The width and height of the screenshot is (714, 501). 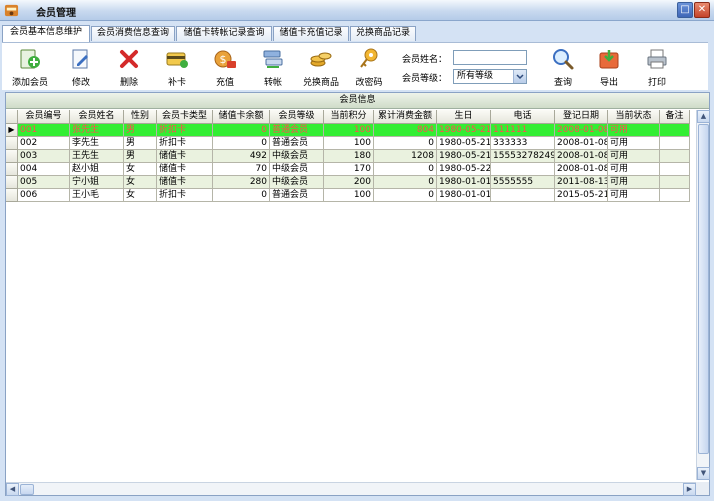 I want to click on delete-button: 删除, so click(x=129, y=68).